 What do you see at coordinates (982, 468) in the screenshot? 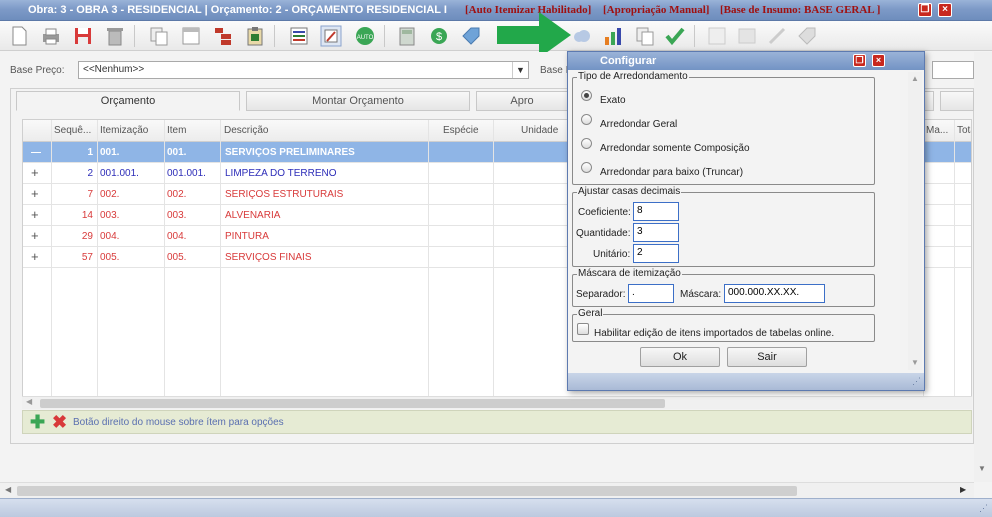
I see `scroll-down-icon: ▼` at bounding box center [982, 468].